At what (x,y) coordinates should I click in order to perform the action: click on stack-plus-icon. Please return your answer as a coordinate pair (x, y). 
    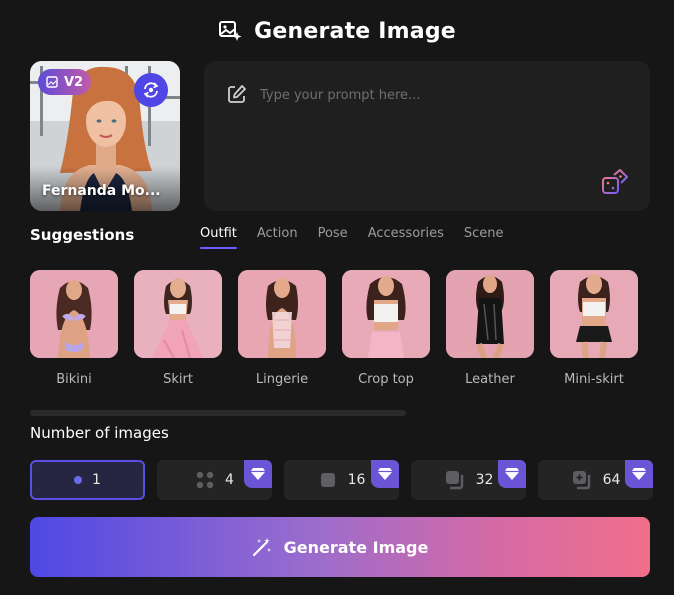
    Looking at the image, I should click on (581, 480).